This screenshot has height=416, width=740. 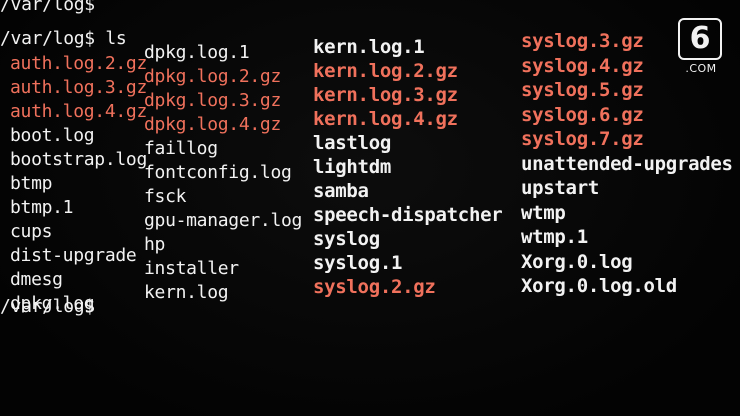 What do you see at coordinates (218, 172) in the screenshot?
I see `file-entry: fontconfig.log` at bounding box center [218, 172].